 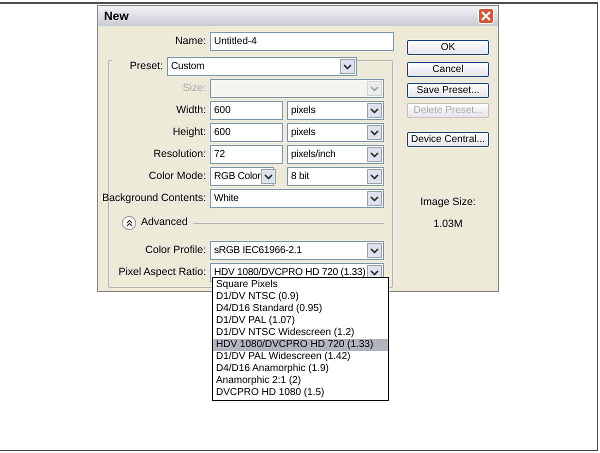 What do you see at coordinates (297, 198) in the screenshot?
I see `dropdown-field: White` at bounding box center [297, 198].